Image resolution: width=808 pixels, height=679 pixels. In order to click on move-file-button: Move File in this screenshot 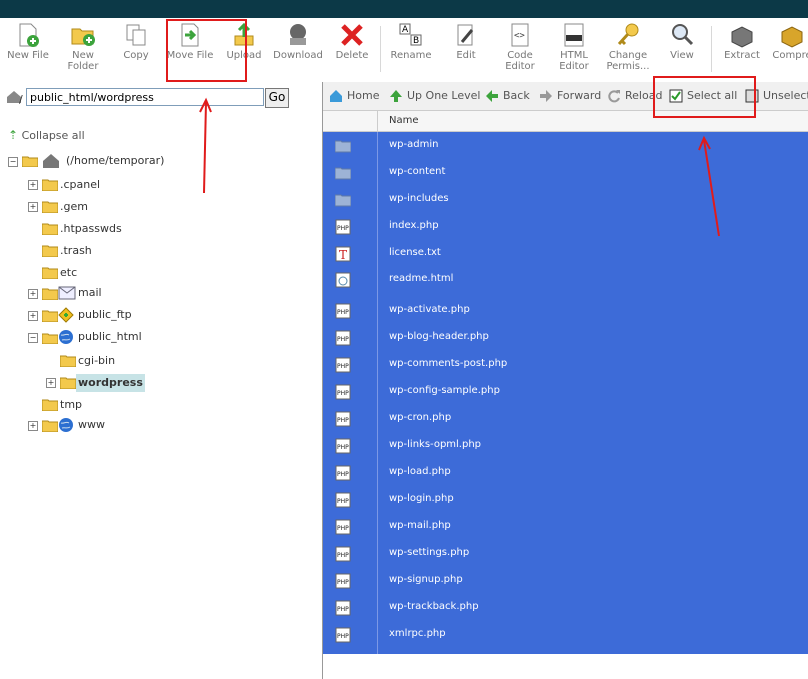, I will do `click(190, 50)`.